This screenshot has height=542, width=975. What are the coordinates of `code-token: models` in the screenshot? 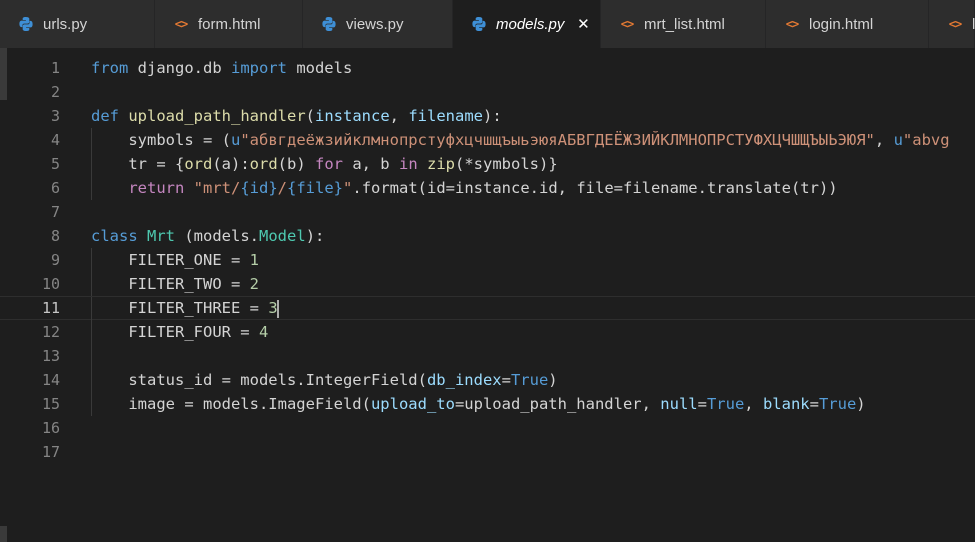 It's located at (319, 68).